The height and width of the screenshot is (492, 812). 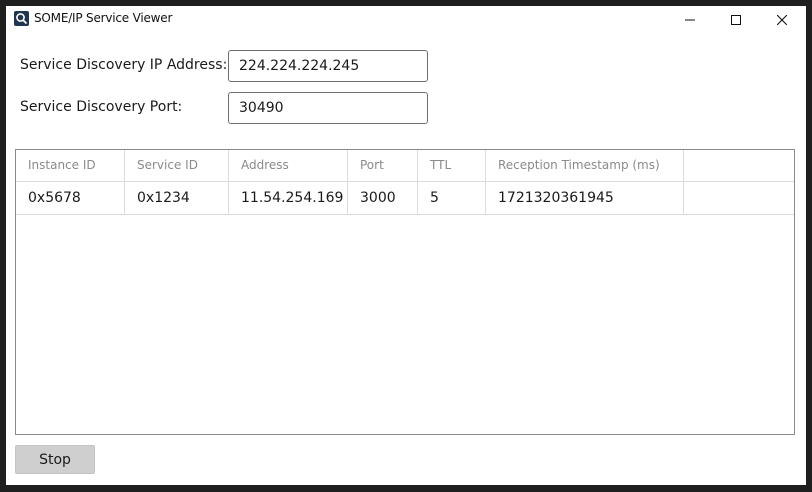 What do you see at coordinates (739, 198) in the screenshot?
I see `cell-filler` at bounding box center [739, 198].